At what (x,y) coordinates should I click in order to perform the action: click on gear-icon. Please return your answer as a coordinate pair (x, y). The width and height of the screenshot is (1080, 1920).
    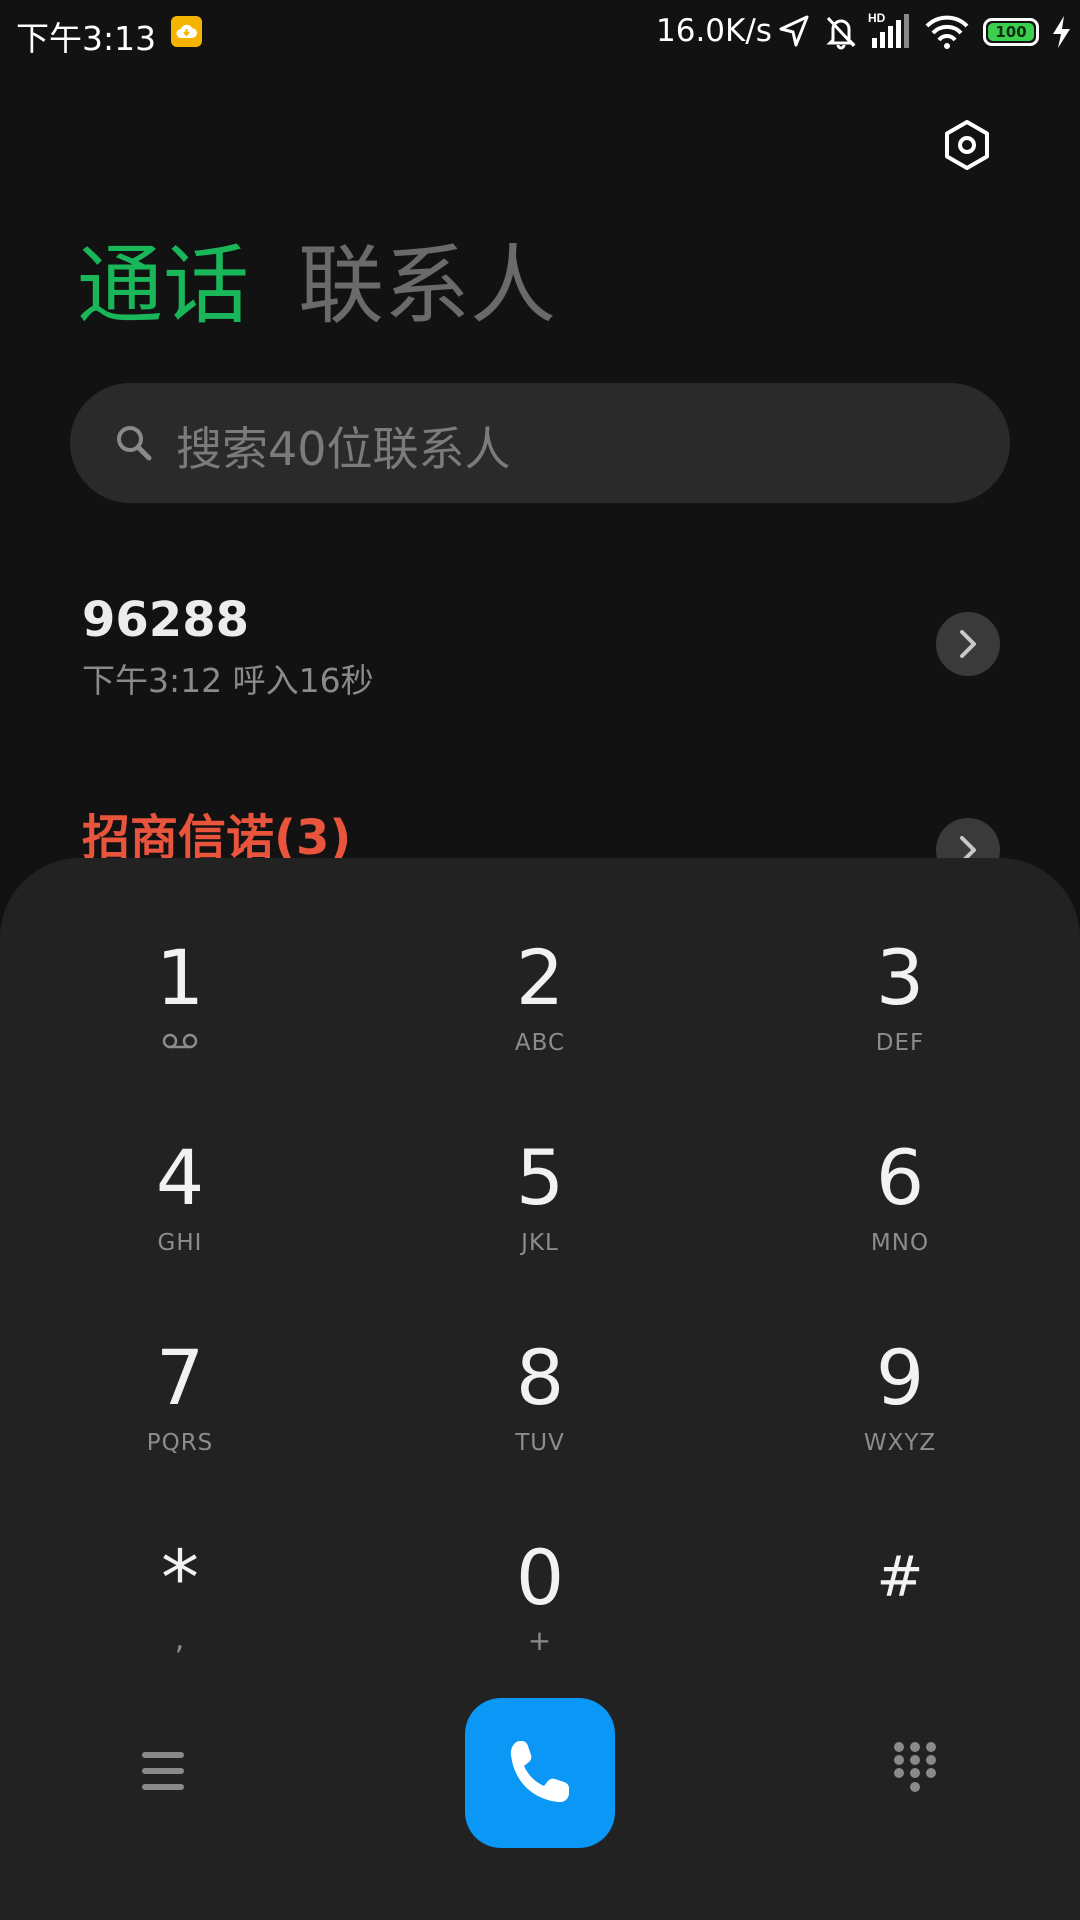
    Looking at the image, I should click on (967, 145).